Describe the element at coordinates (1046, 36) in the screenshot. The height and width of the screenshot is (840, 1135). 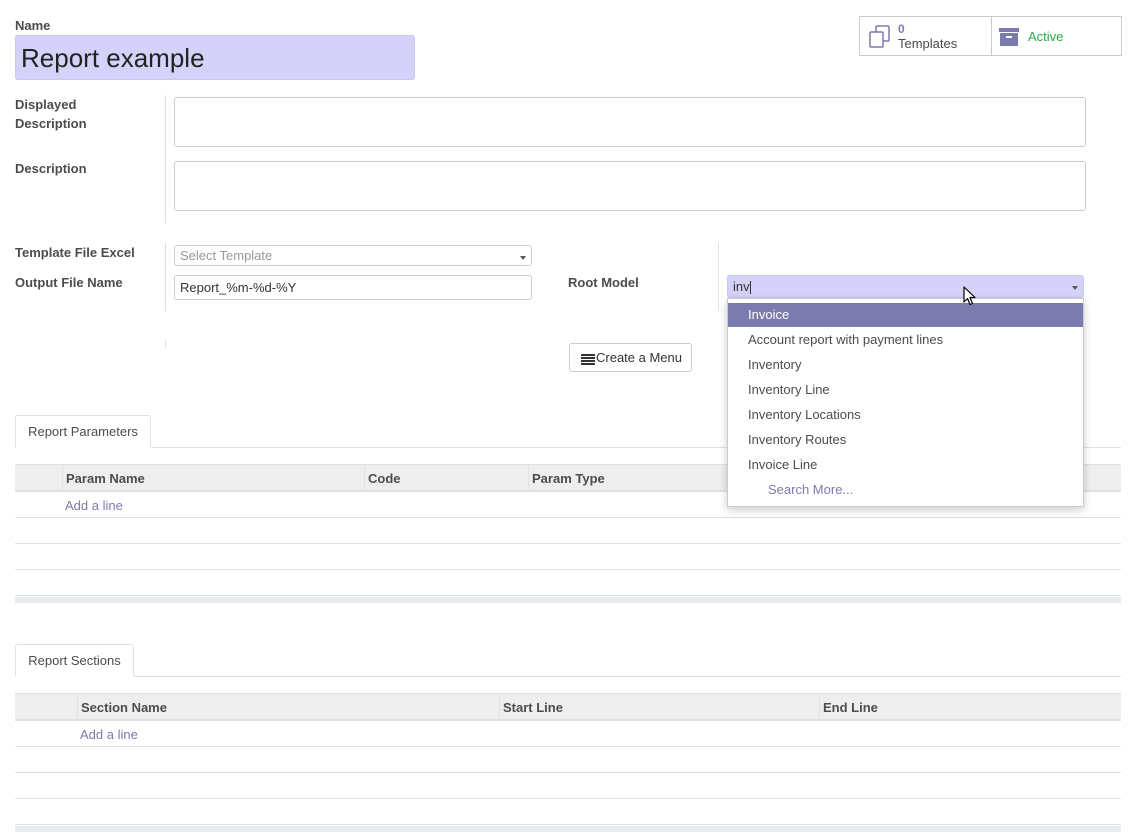
I see `active-label: Active` at that location.